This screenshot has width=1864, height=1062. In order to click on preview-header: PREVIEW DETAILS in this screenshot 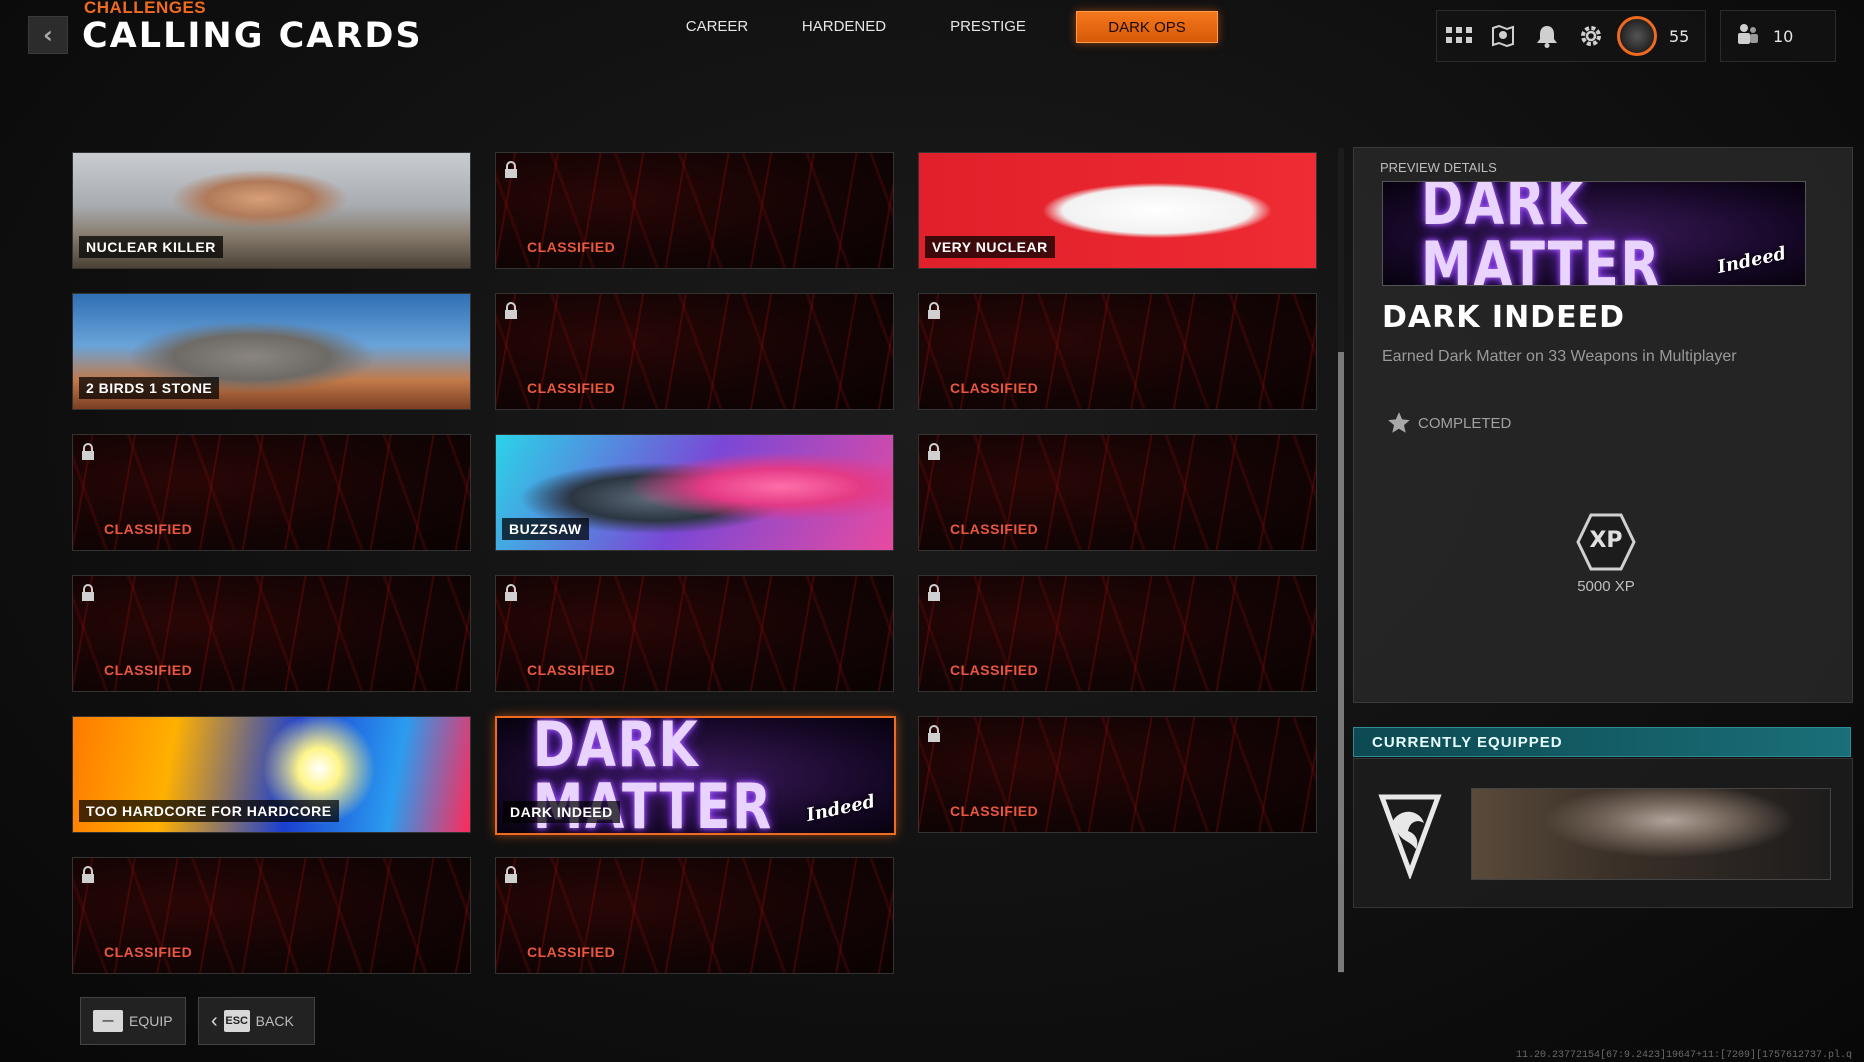, I will do `click(1438, 167)`.